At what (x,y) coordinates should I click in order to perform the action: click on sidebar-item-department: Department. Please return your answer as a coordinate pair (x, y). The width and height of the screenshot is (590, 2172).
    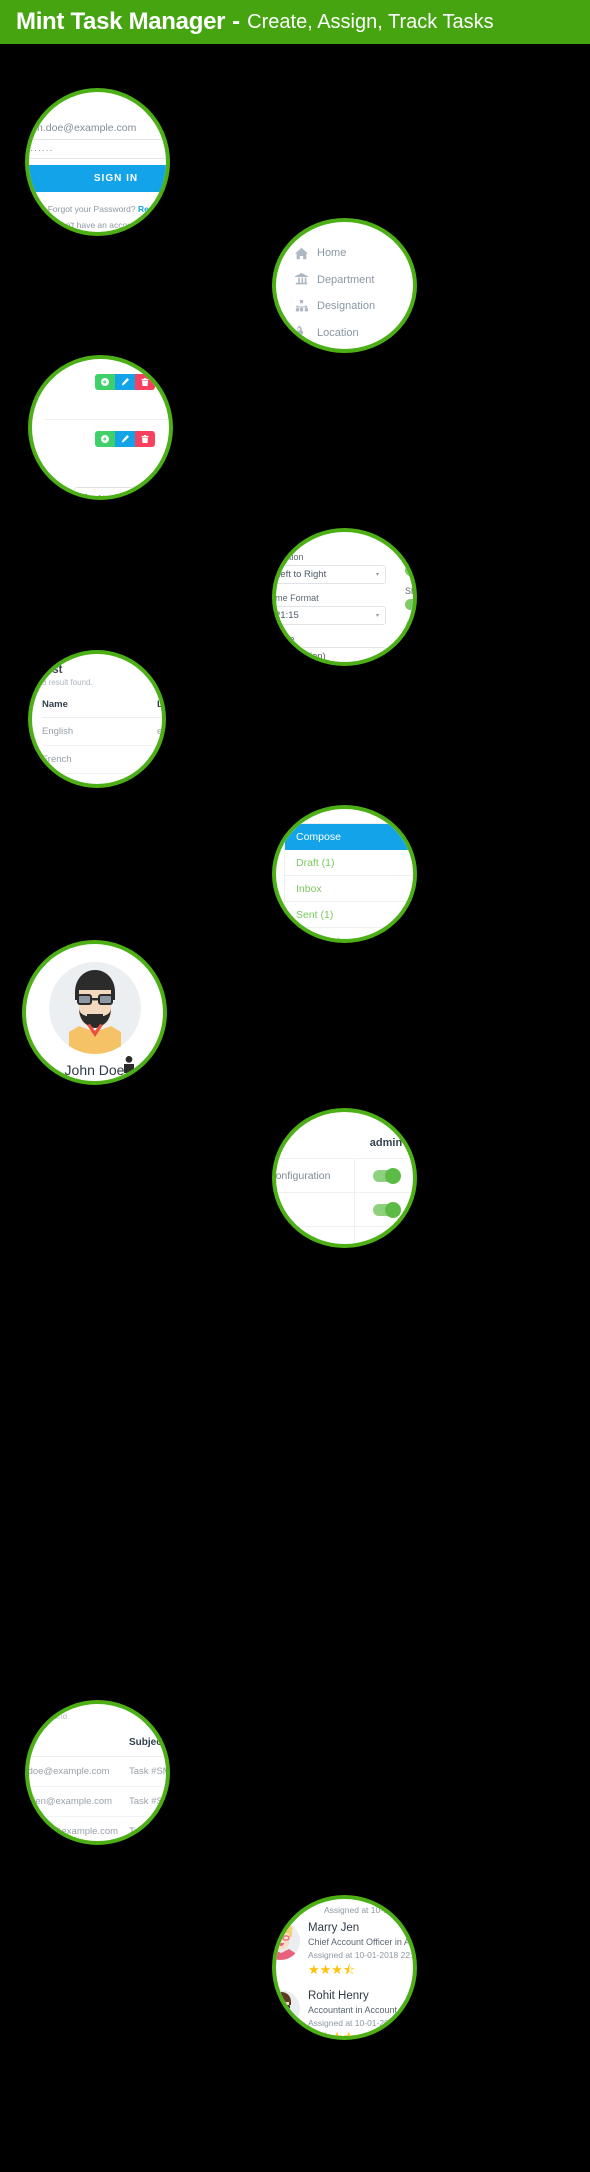
    Looking at the image, I should click on (353, 280).